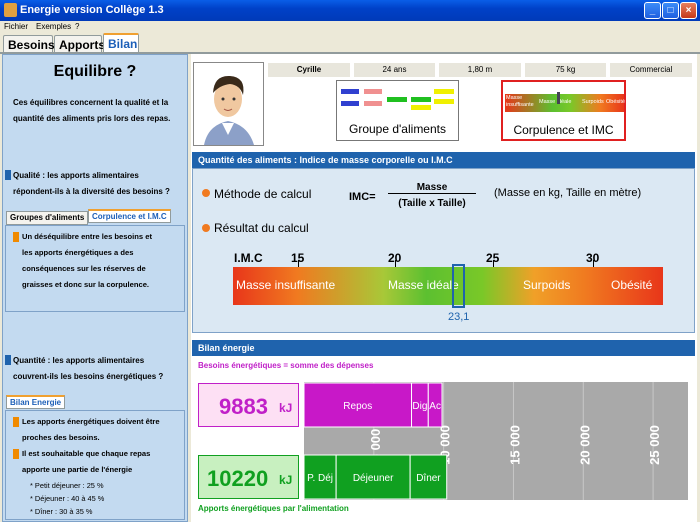 The image size is (700, 522). Describe the element at coordinates (652, 10) in the screenshot. I see `minimize-button: _` at that location.